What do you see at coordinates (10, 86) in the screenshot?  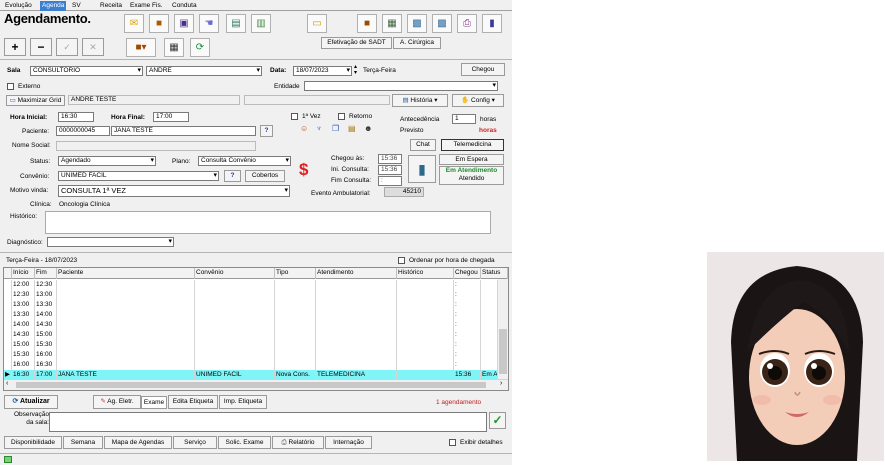 I see `externo-checkbox` at bounding box center [10, 86].